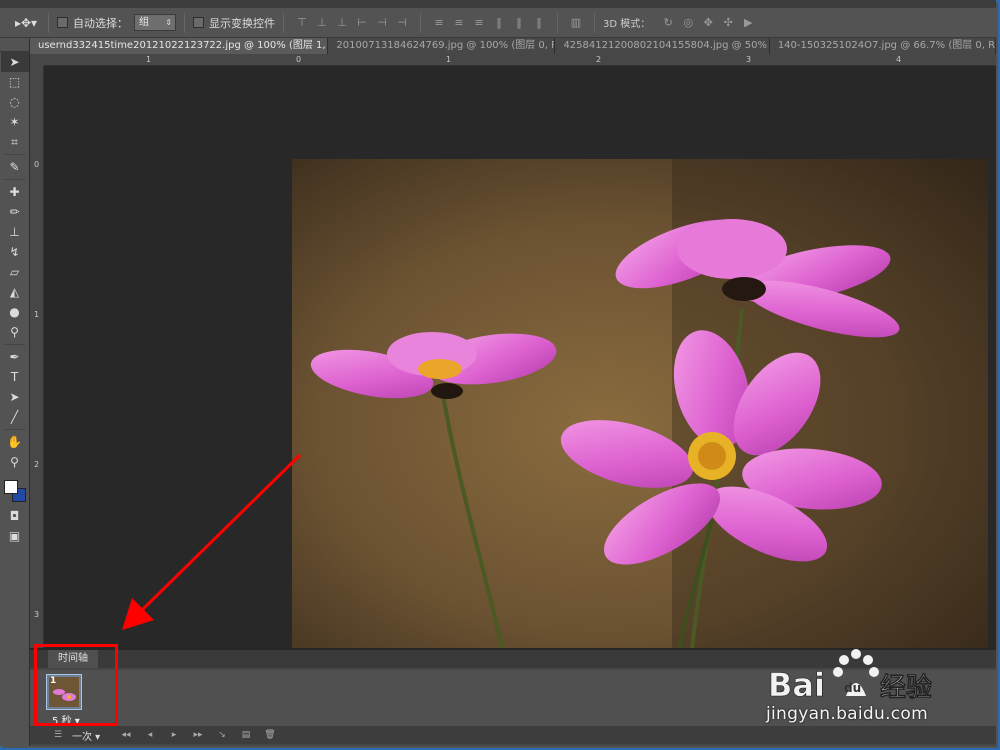 This screenshot has width=1000, height=750. I want to click on delete-frame-icon: 🗑, so click(270, 735).